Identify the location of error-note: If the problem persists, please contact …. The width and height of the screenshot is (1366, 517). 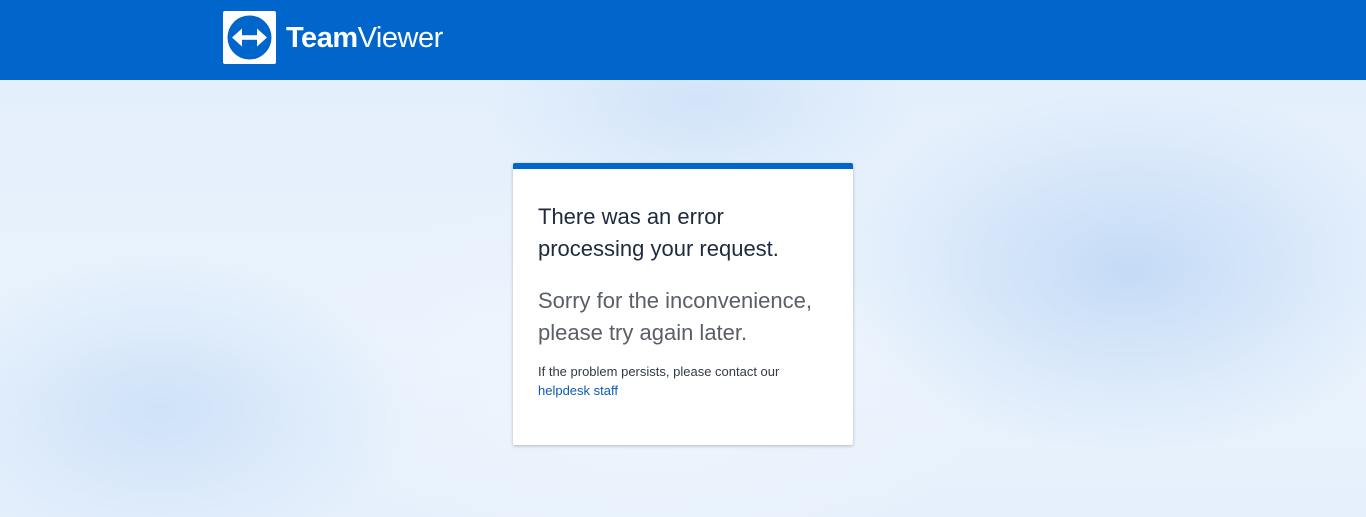
(683, 381).